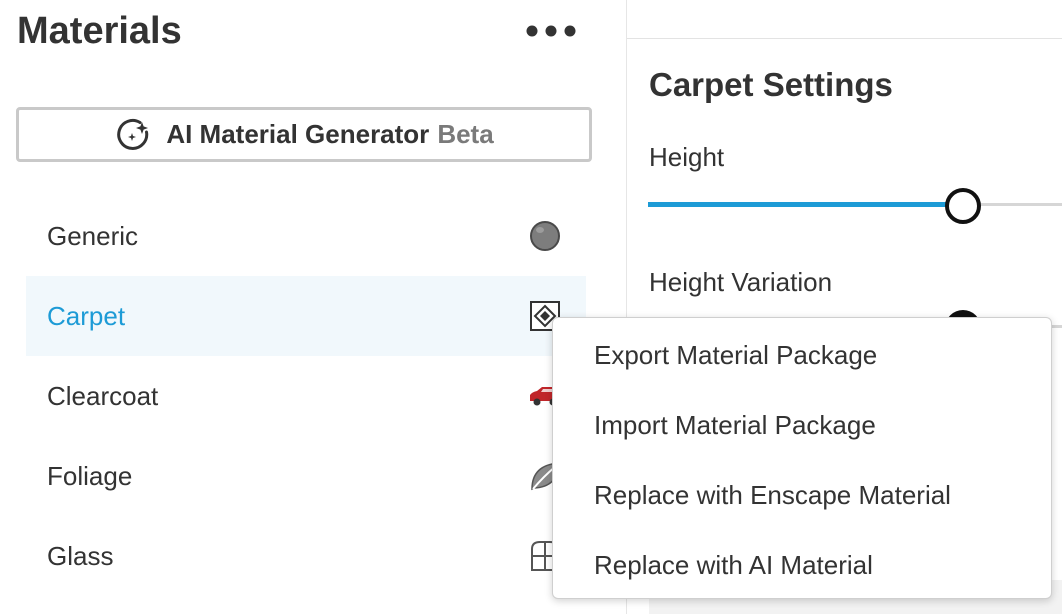 The width and height of the screenshot is (1062, 614). I want to click on more-options-button, so click(551, 31).